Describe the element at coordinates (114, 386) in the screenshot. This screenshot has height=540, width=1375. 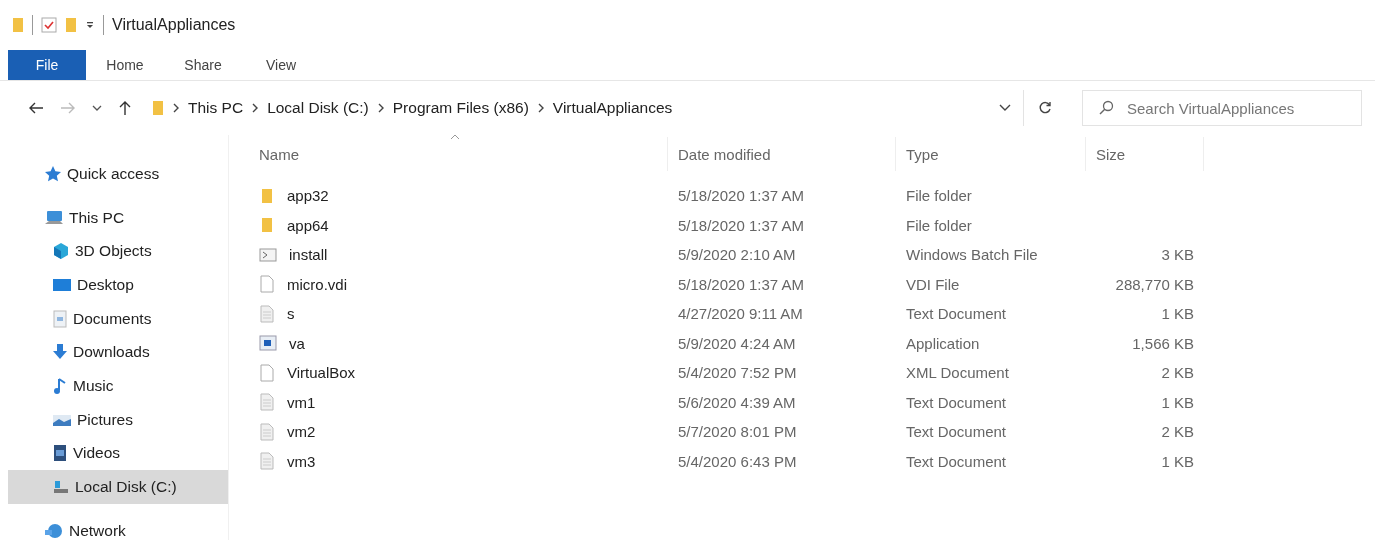
I see `nav-item: Music` at that location.